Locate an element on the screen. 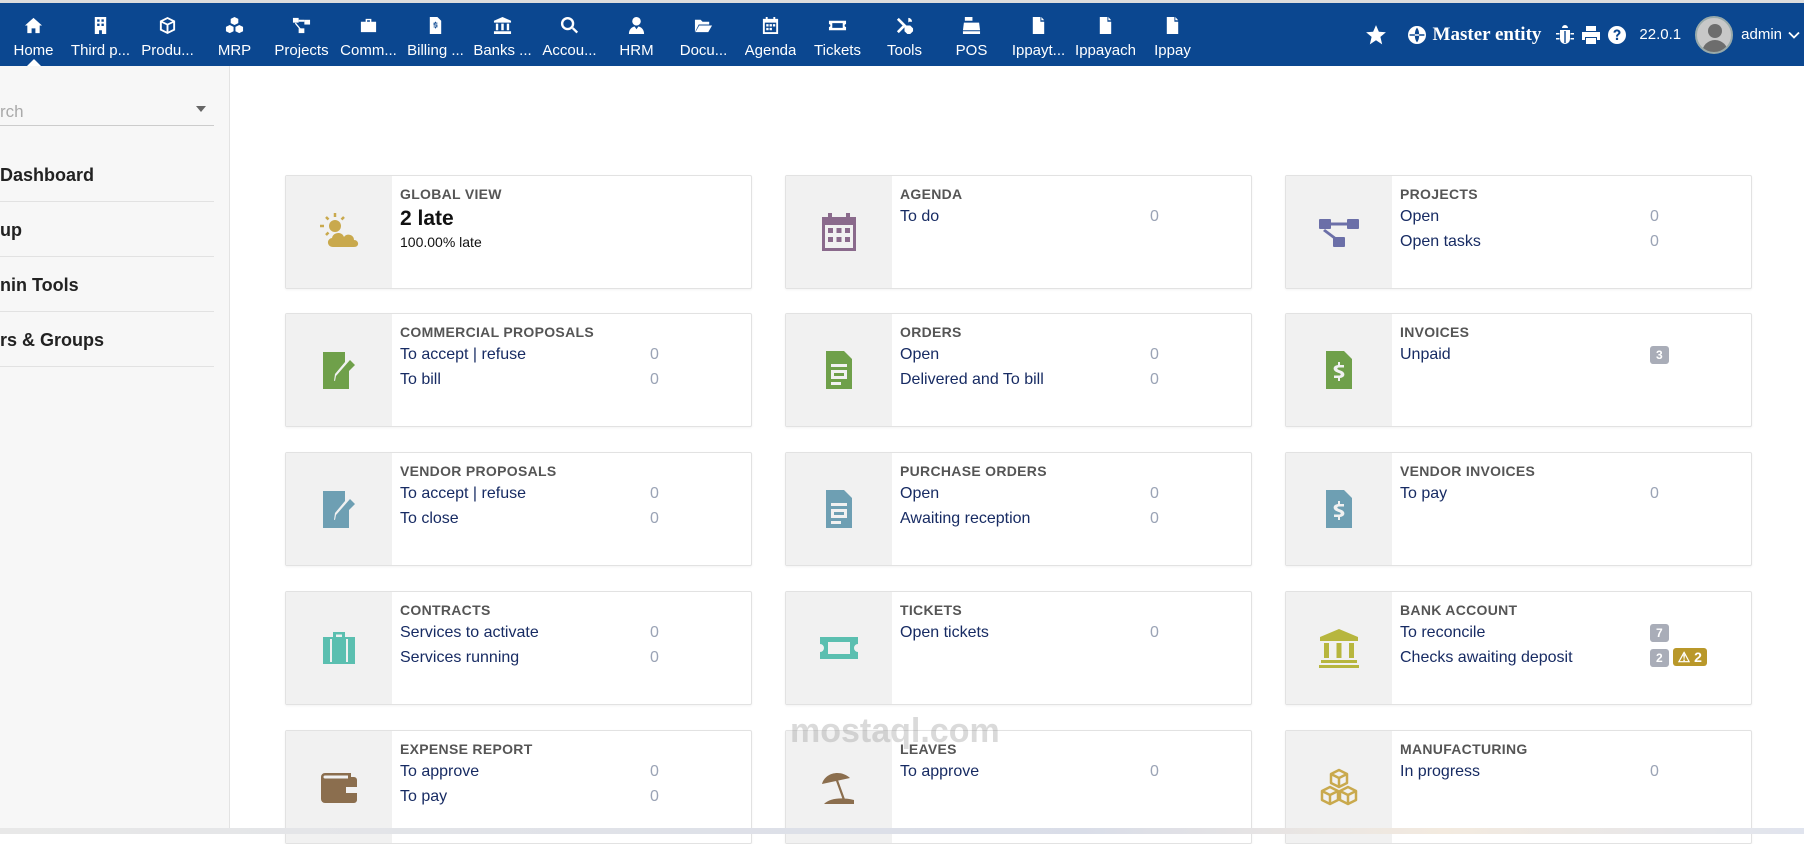  entity-selector: Master entity is located at coordinates (1474, 35).